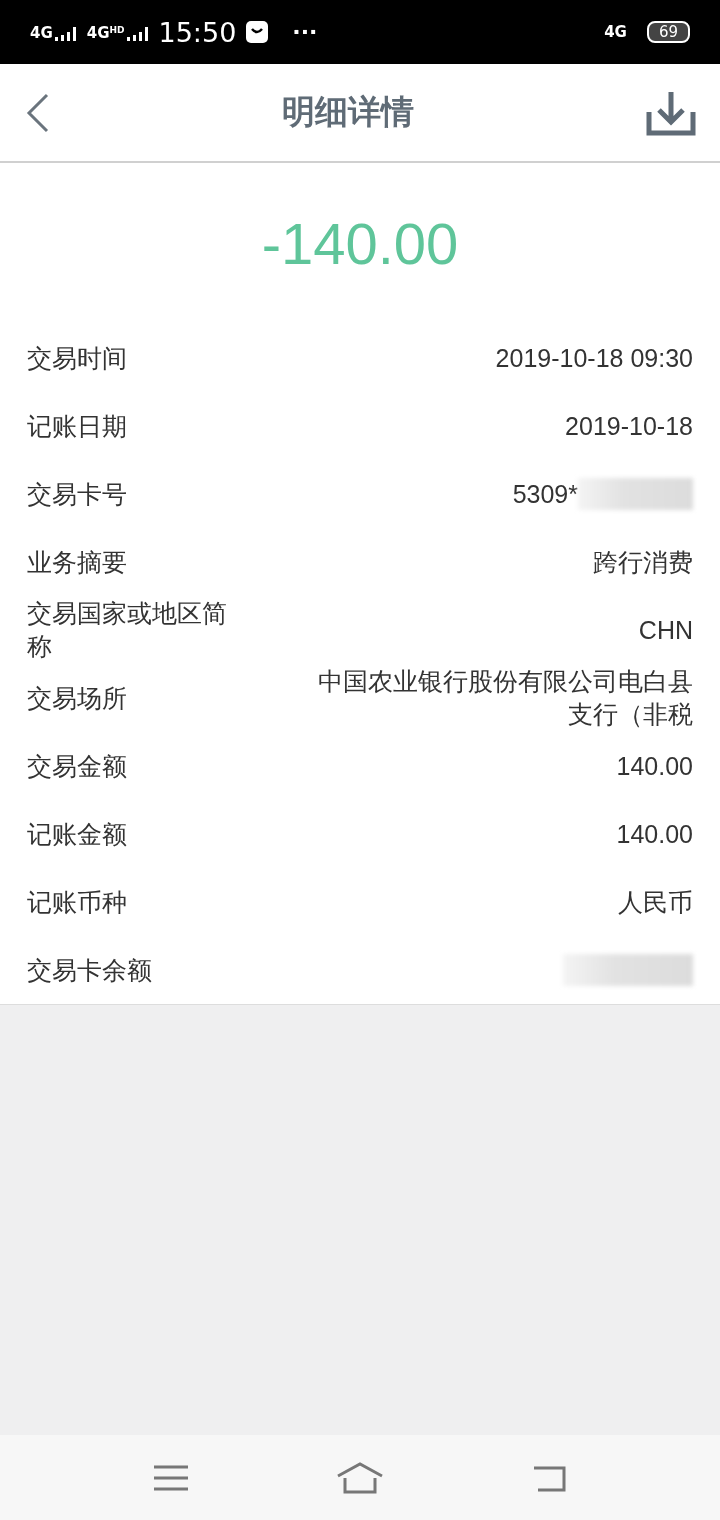 This screenshot has width=720, height=1520. I want to click on field-label: 交易金额, so click(77, 766).